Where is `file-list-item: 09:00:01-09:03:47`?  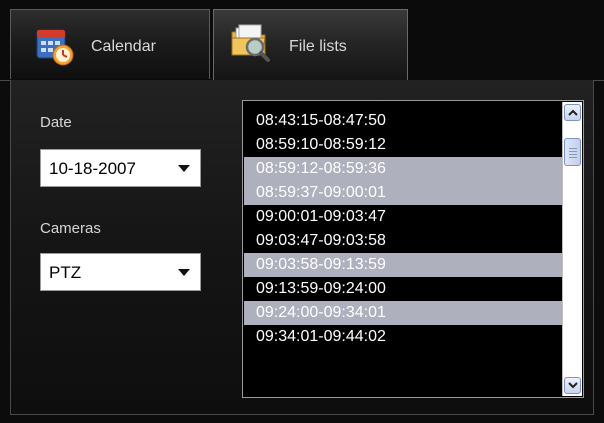
file-list-item: 09:00:01-09:03:47 is located at coordinates (403, 217).